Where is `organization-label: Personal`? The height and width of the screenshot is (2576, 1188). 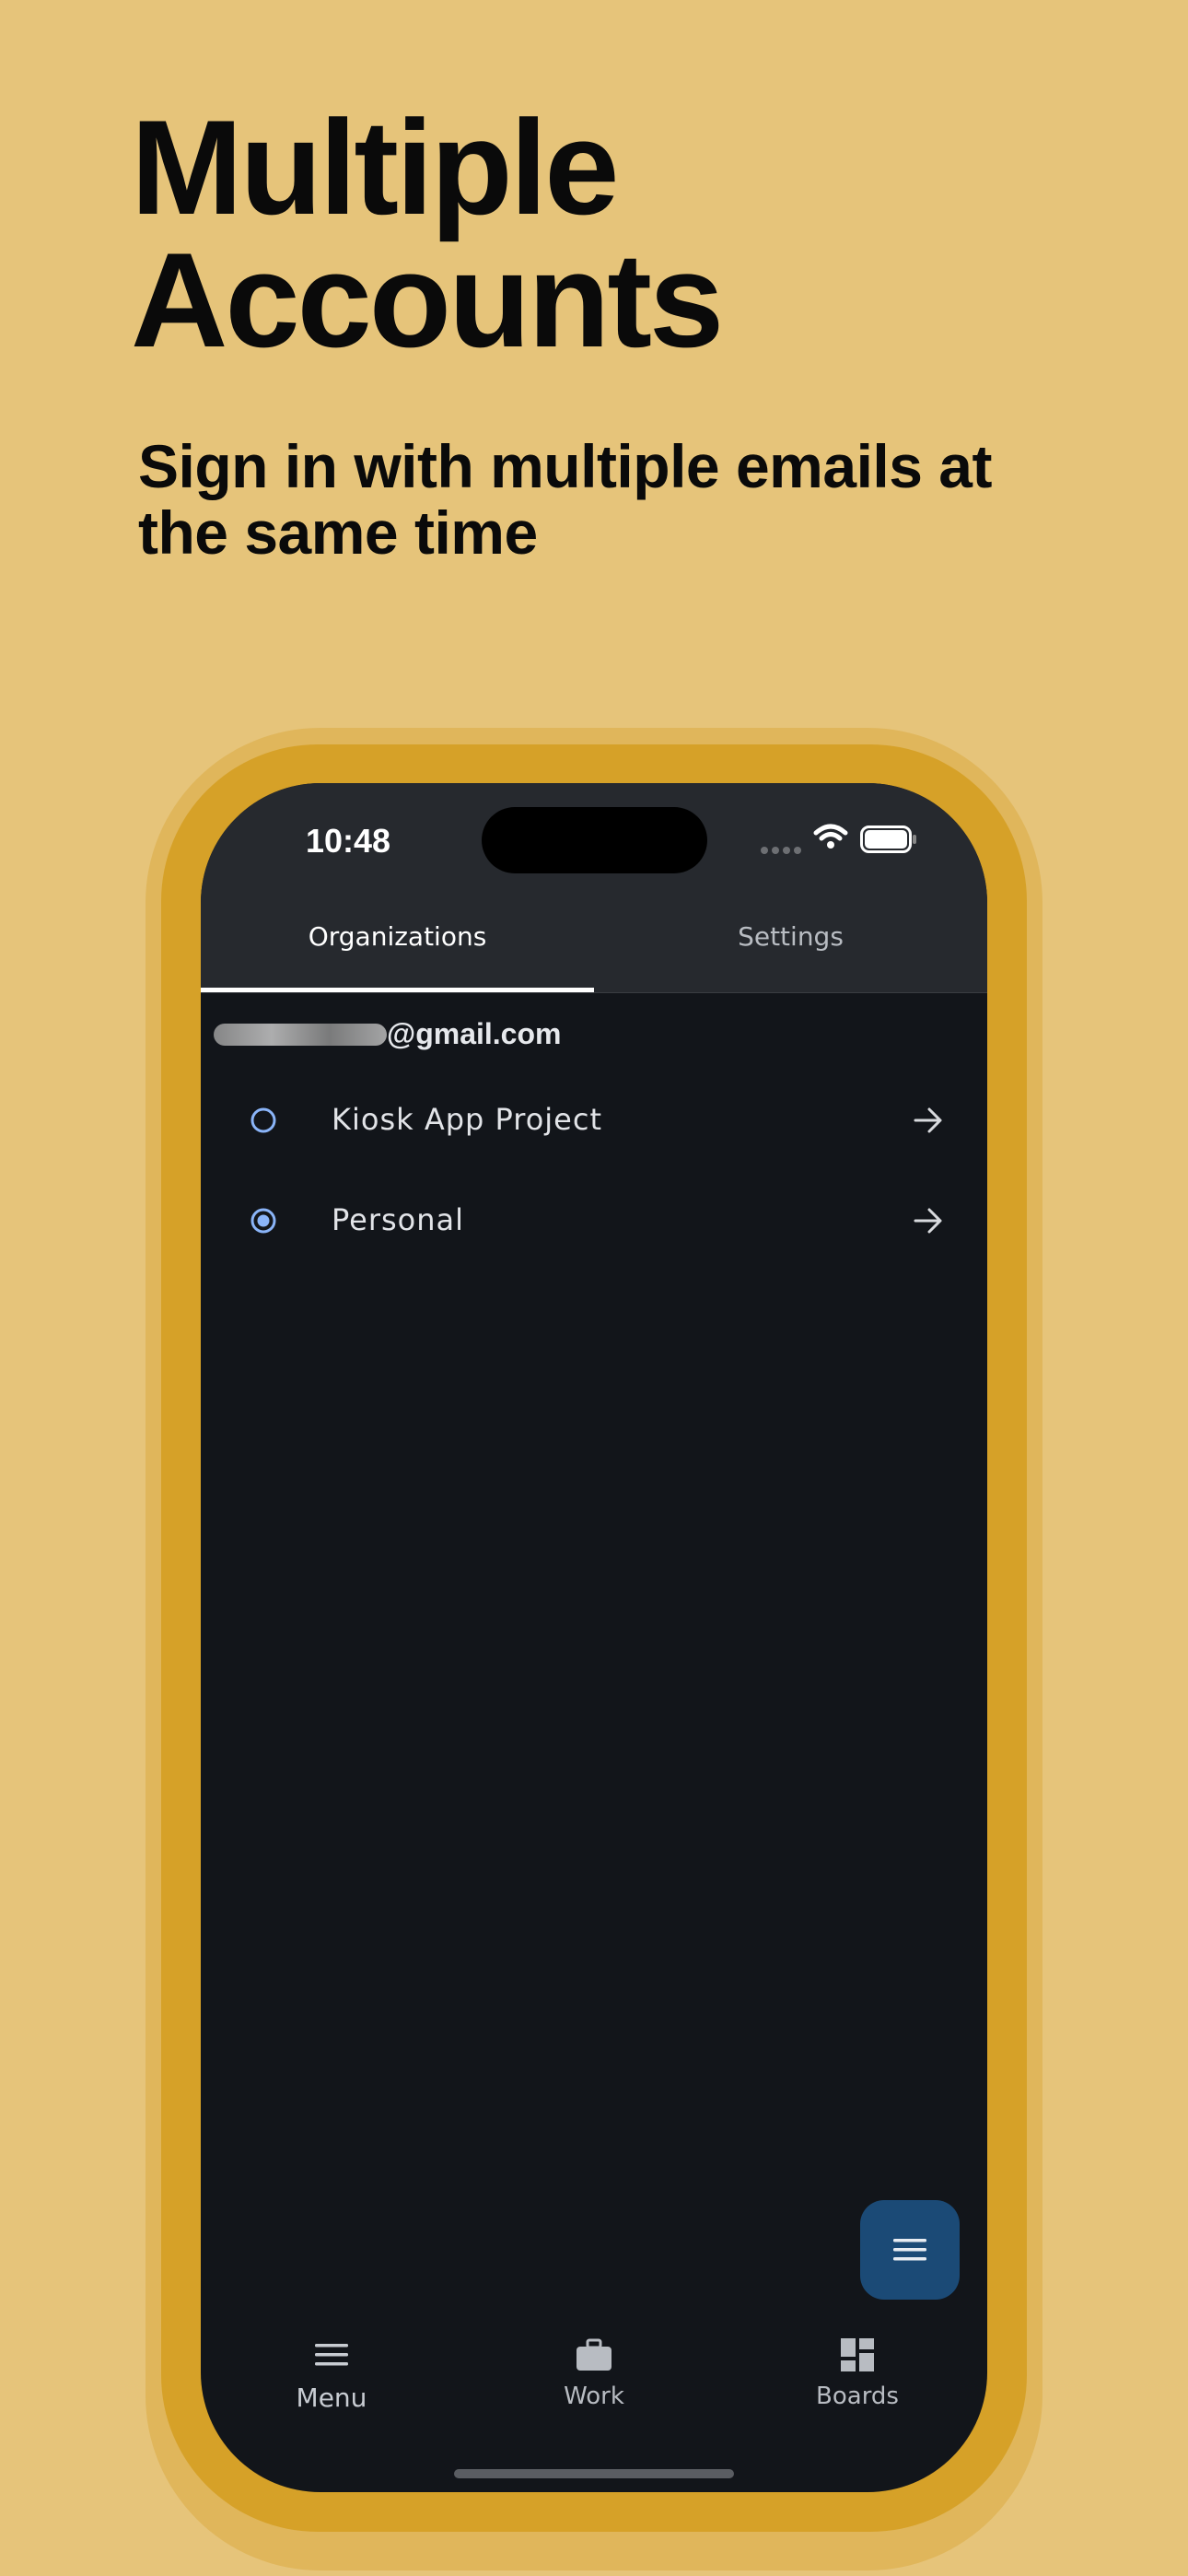 organization-label: Personal is located at coordinates (398, 1219).